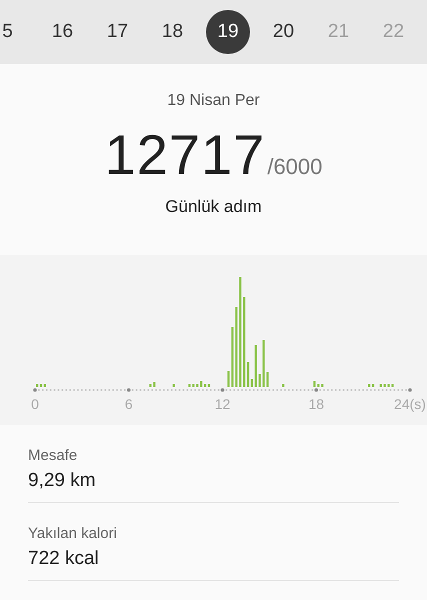 The width and height of the screenshot is (427, 600). Describe the element at coordinates (213, 207) in the screenshot. I see `steps-caption: Günlük adım` at that location.